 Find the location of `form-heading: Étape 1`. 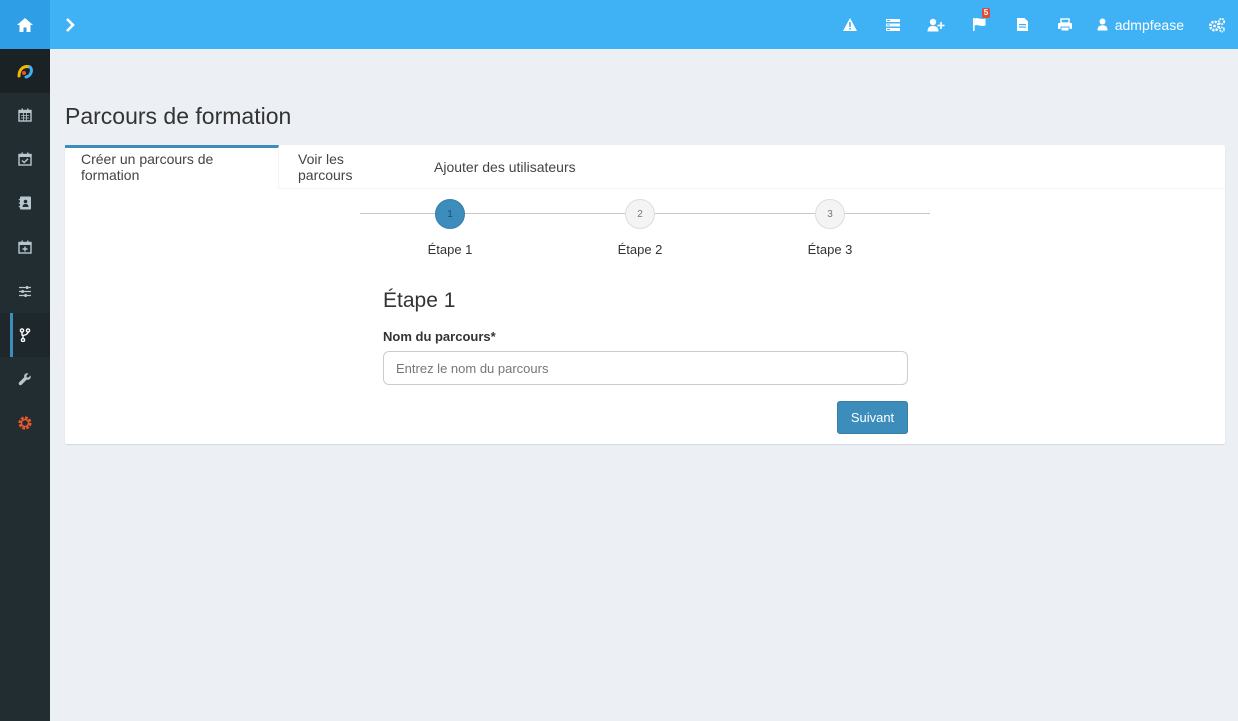

form-heading: Étape 1 is located at coordinates (419, 300).